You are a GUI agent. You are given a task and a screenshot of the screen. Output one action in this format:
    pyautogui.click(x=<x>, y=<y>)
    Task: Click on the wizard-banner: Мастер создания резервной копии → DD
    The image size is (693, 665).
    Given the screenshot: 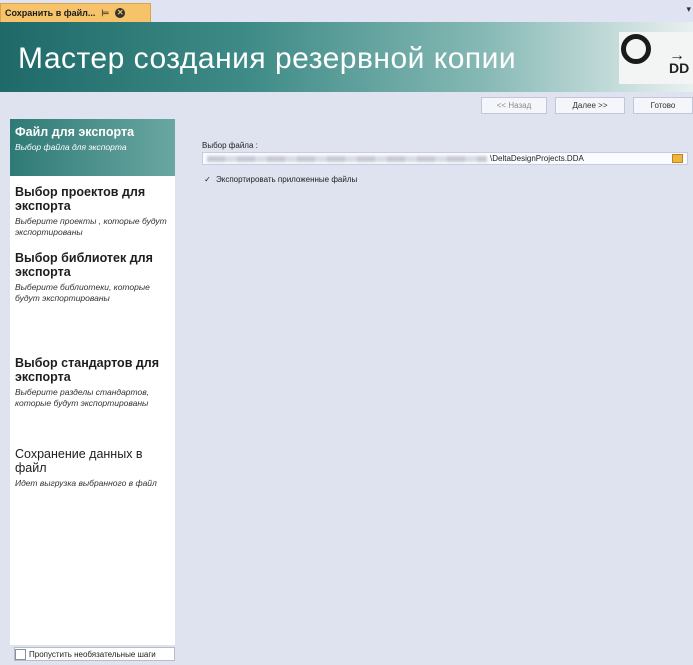 What is the action you would take?
    pyautogui.click(x=346, y=57)
    